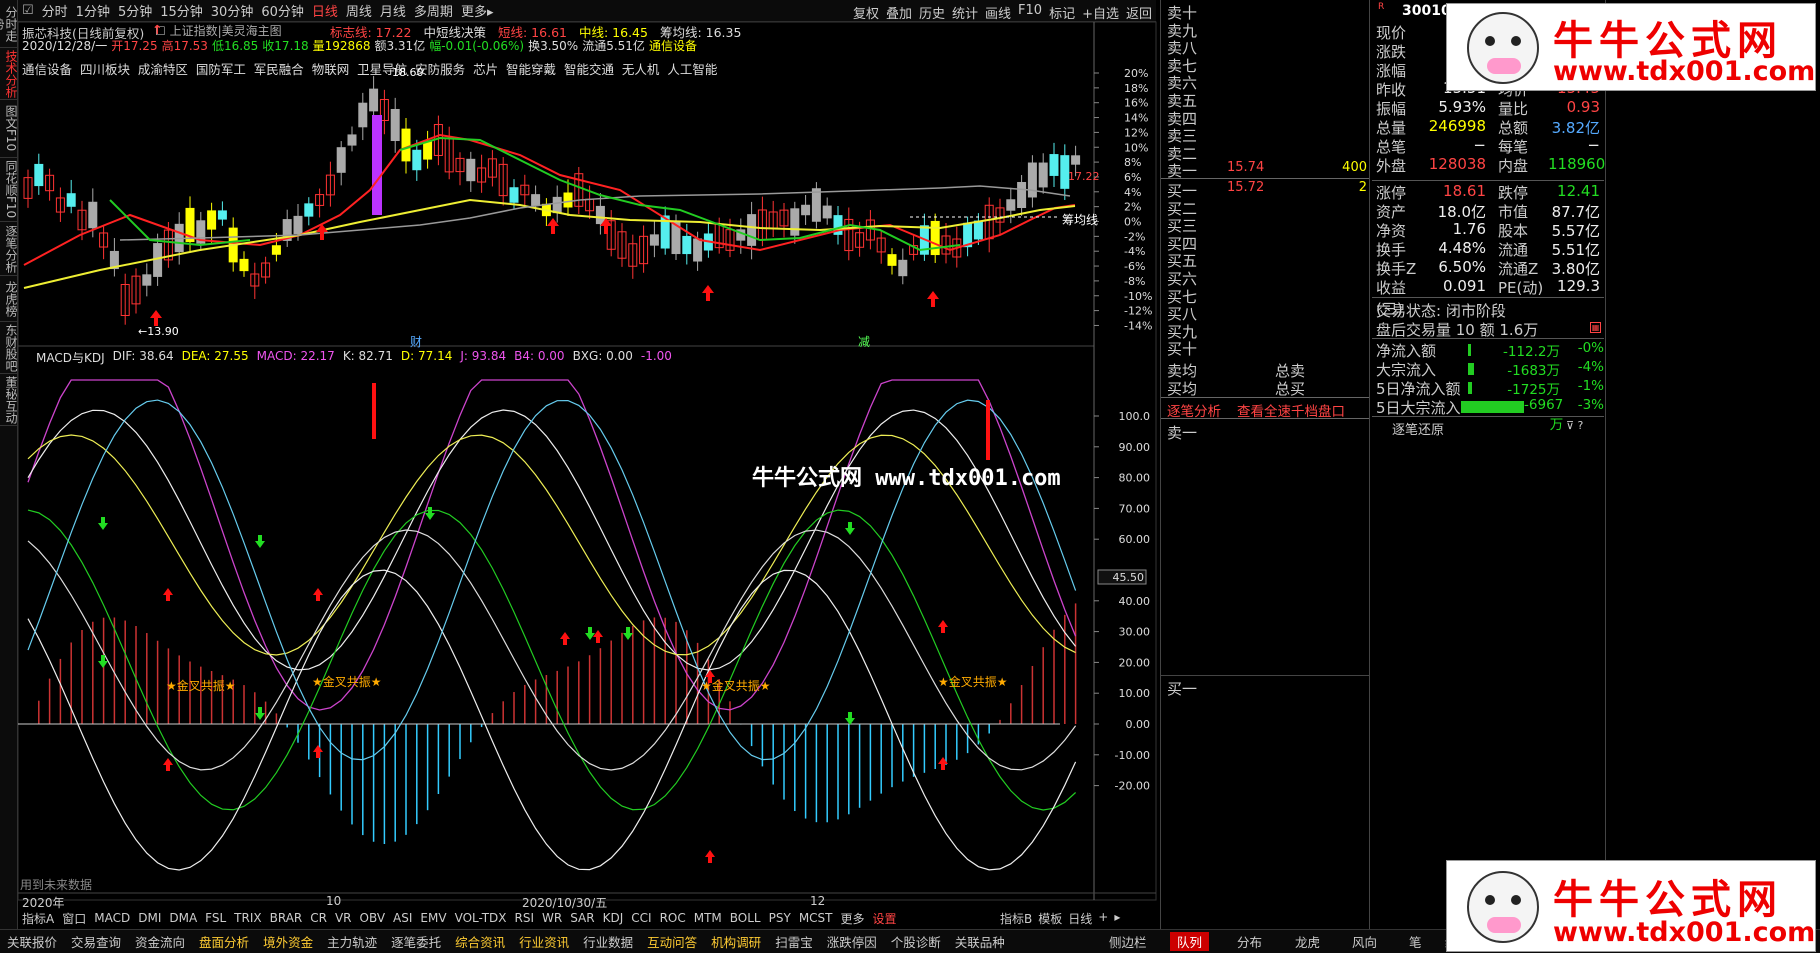  I want to click on ask-label: 卖三, so click(1182, 136).